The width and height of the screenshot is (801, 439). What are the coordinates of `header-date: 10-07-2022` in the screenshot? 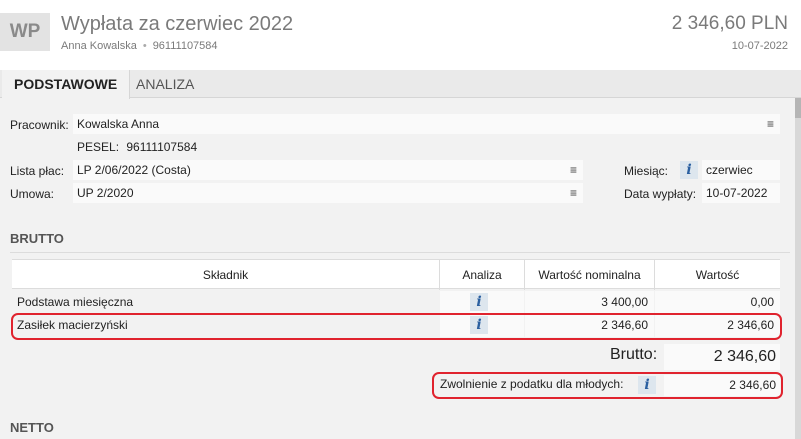 It's located at (759, 46).